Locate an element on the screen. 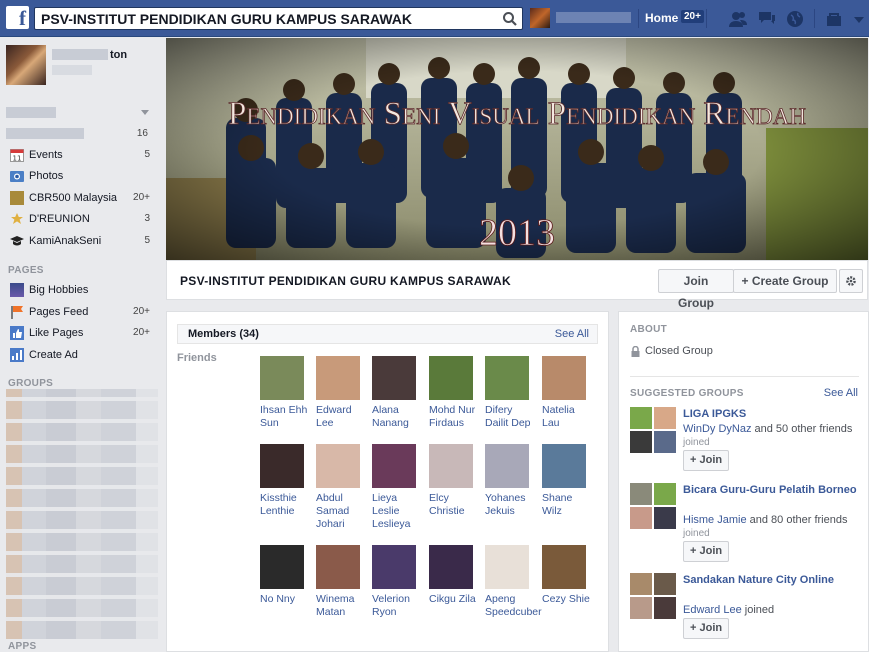 The height and width of the screenshot is (652, 869). member-card: Alana Nanang is located at coordinates (397, 393).